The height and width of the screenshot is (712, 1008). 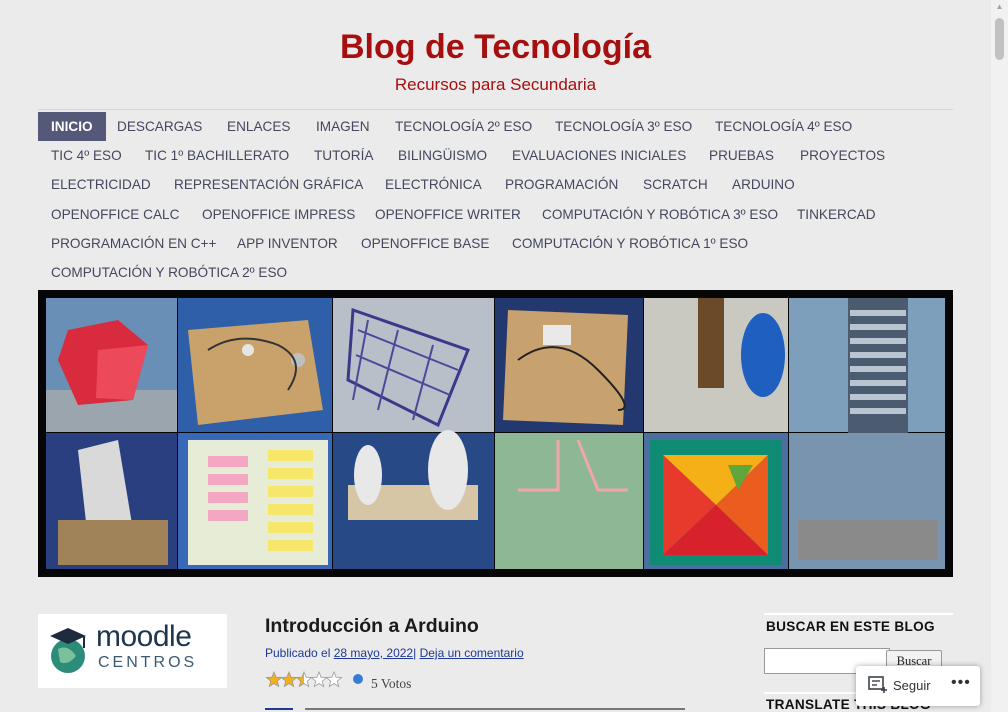 What do you see at coordinates (495, 47) in the screenshot?
I see `site-title: Blog de Tecnología` at bounding box center [495, 47].